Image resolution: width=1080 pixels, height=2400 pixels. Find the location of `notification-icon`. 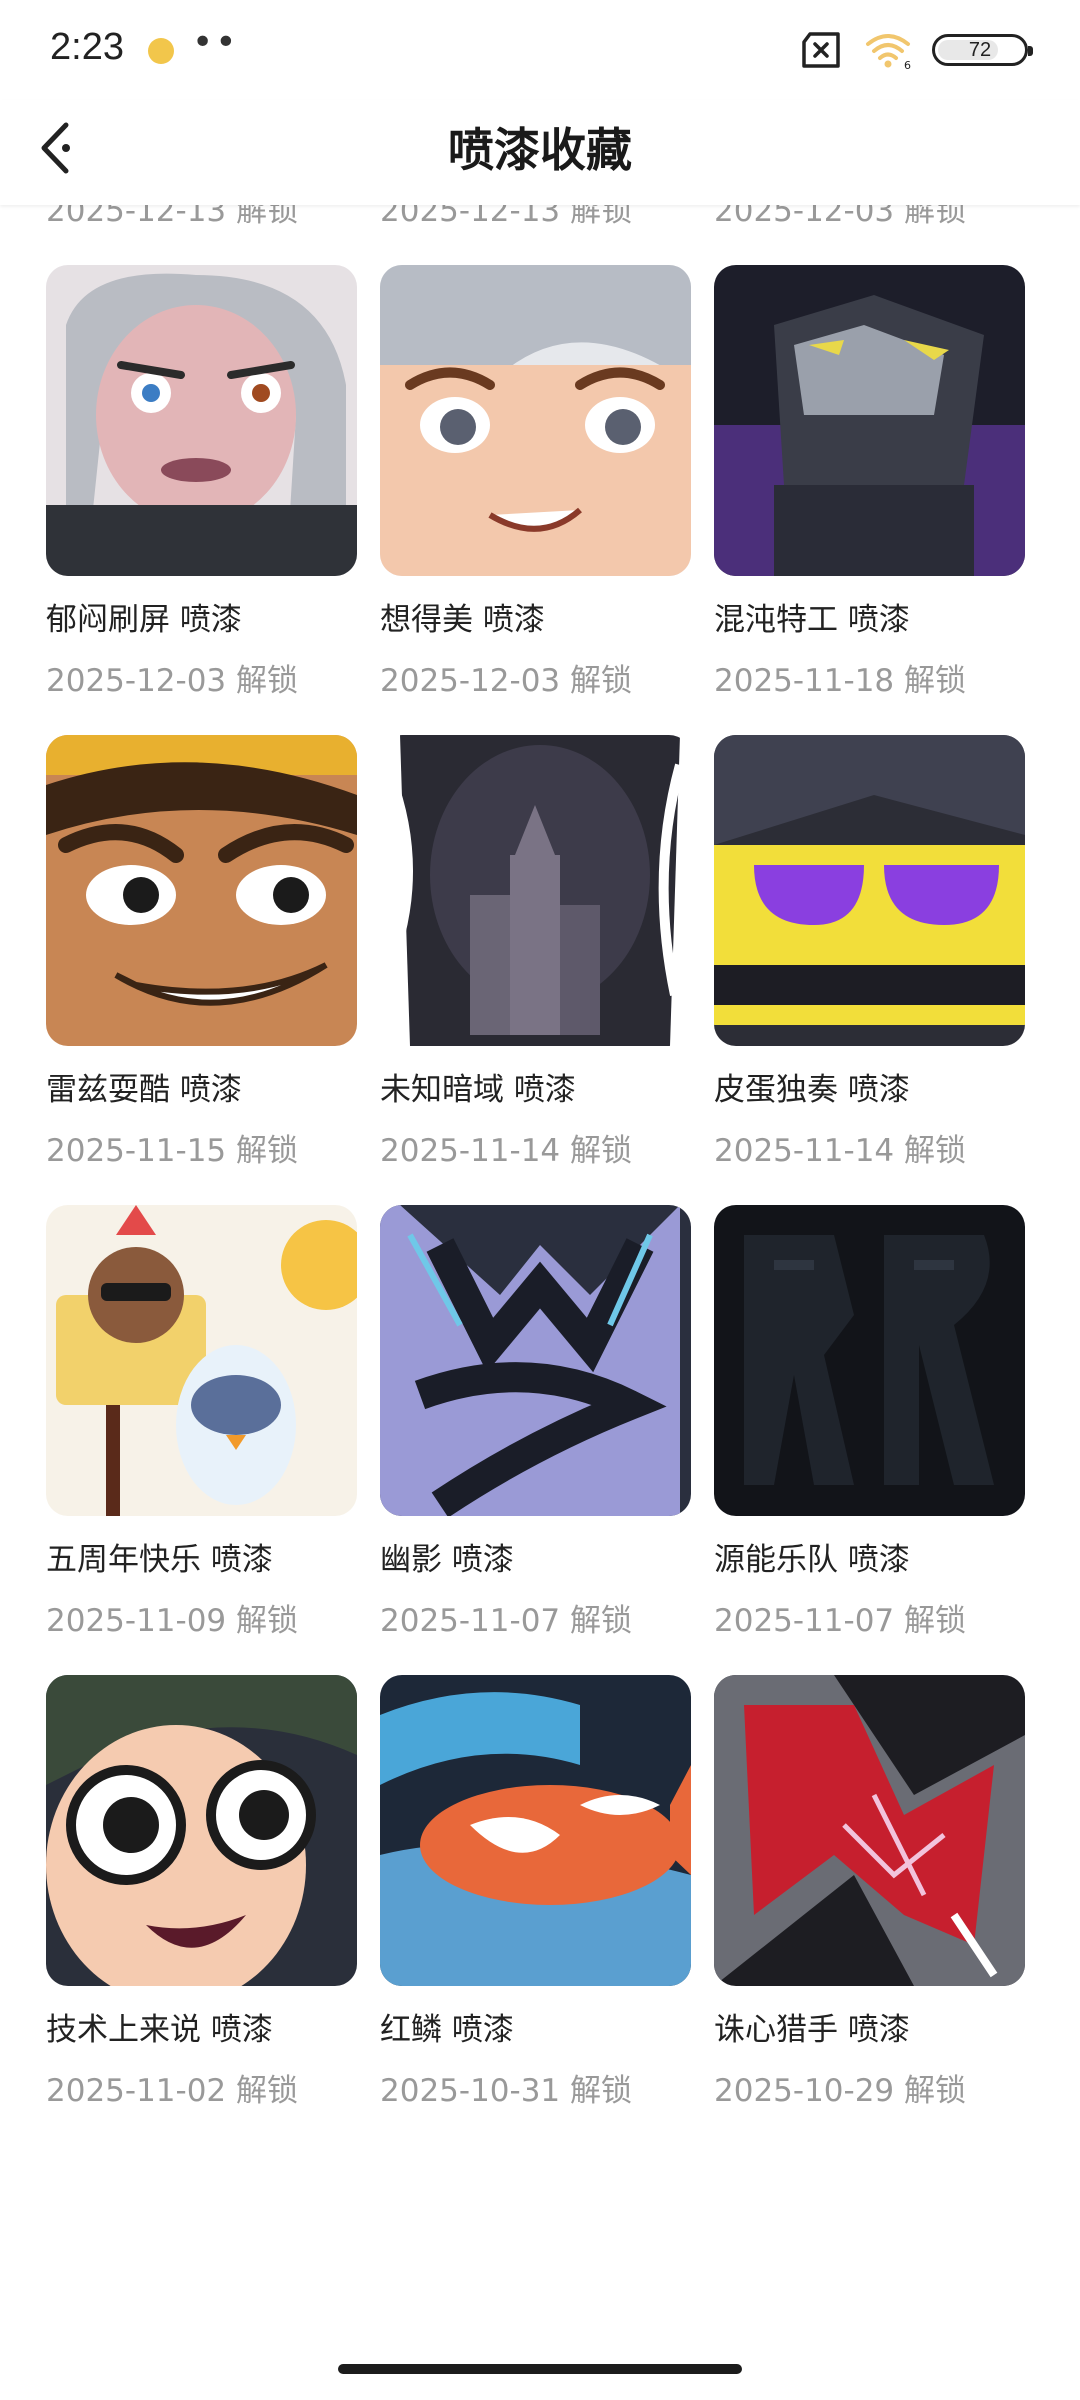

notification-icon is located at coordinates (161, 51).